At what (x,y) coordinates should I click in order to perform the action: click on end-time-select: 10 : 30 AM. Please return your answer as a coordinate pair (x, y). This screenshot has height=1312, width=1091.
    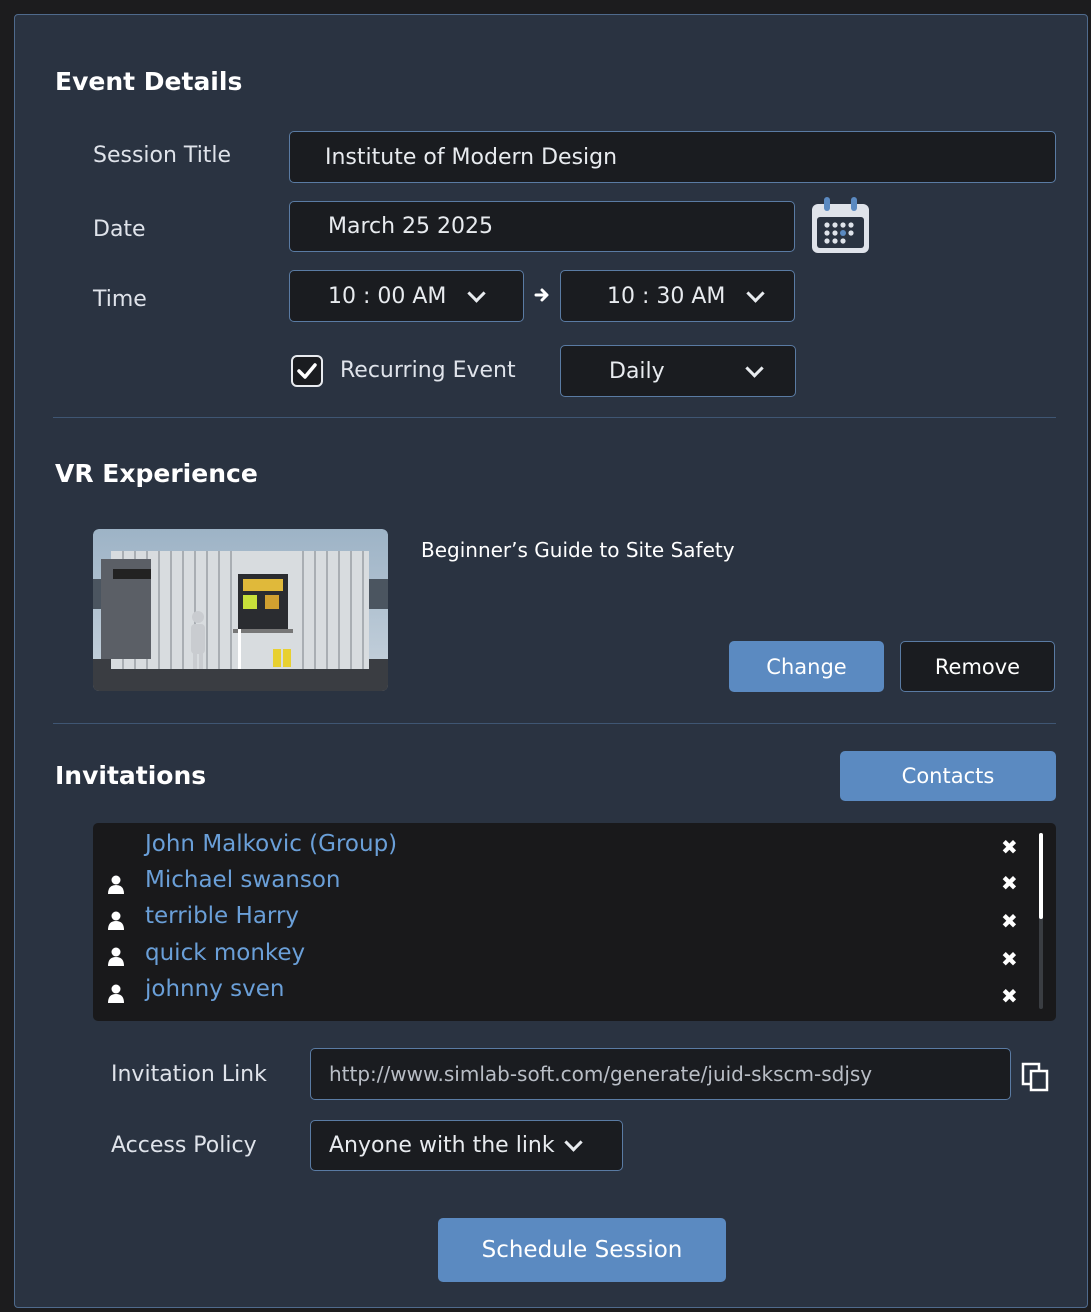
    Looking at the image, I should click on (677, 296).